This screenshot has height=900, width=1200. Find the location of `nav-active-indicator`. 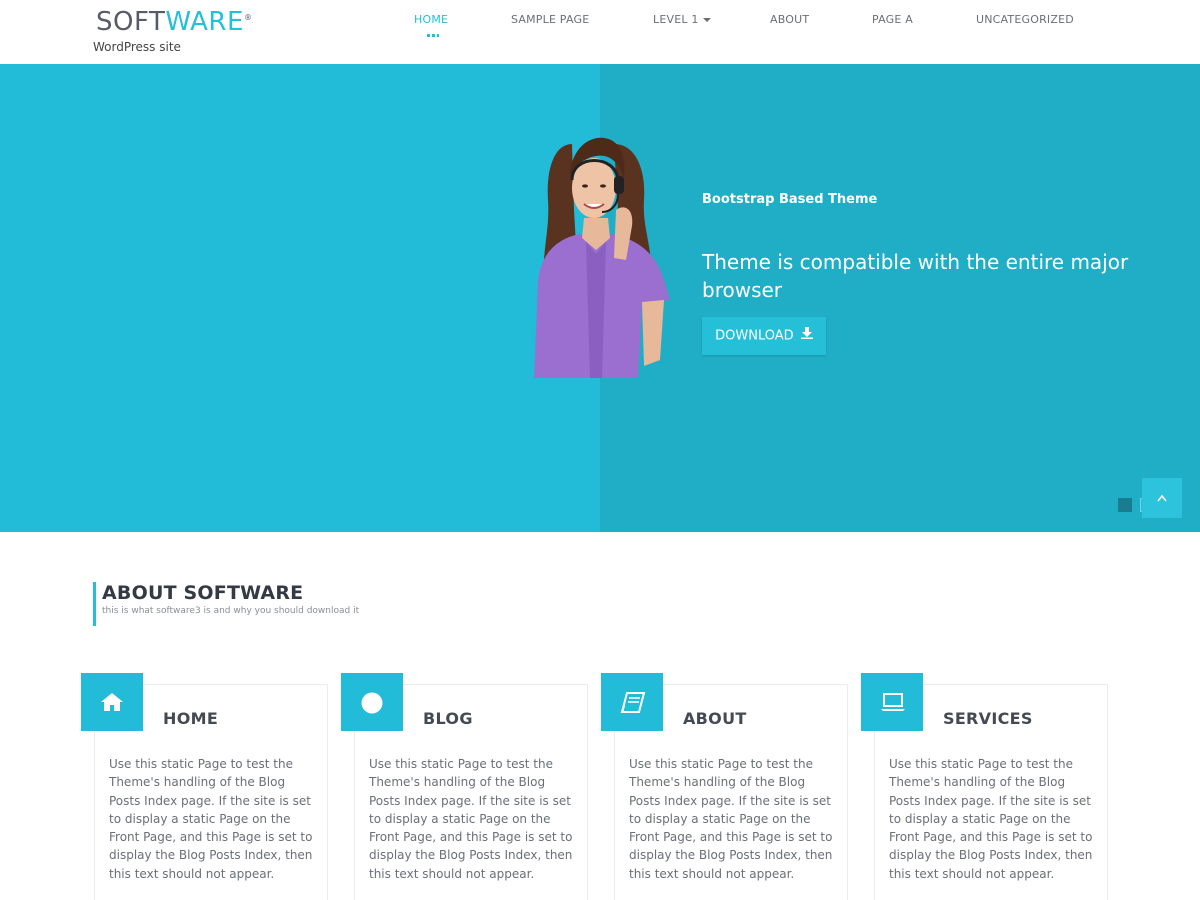

nav-active-indicator is located at coordinates (433, 35).